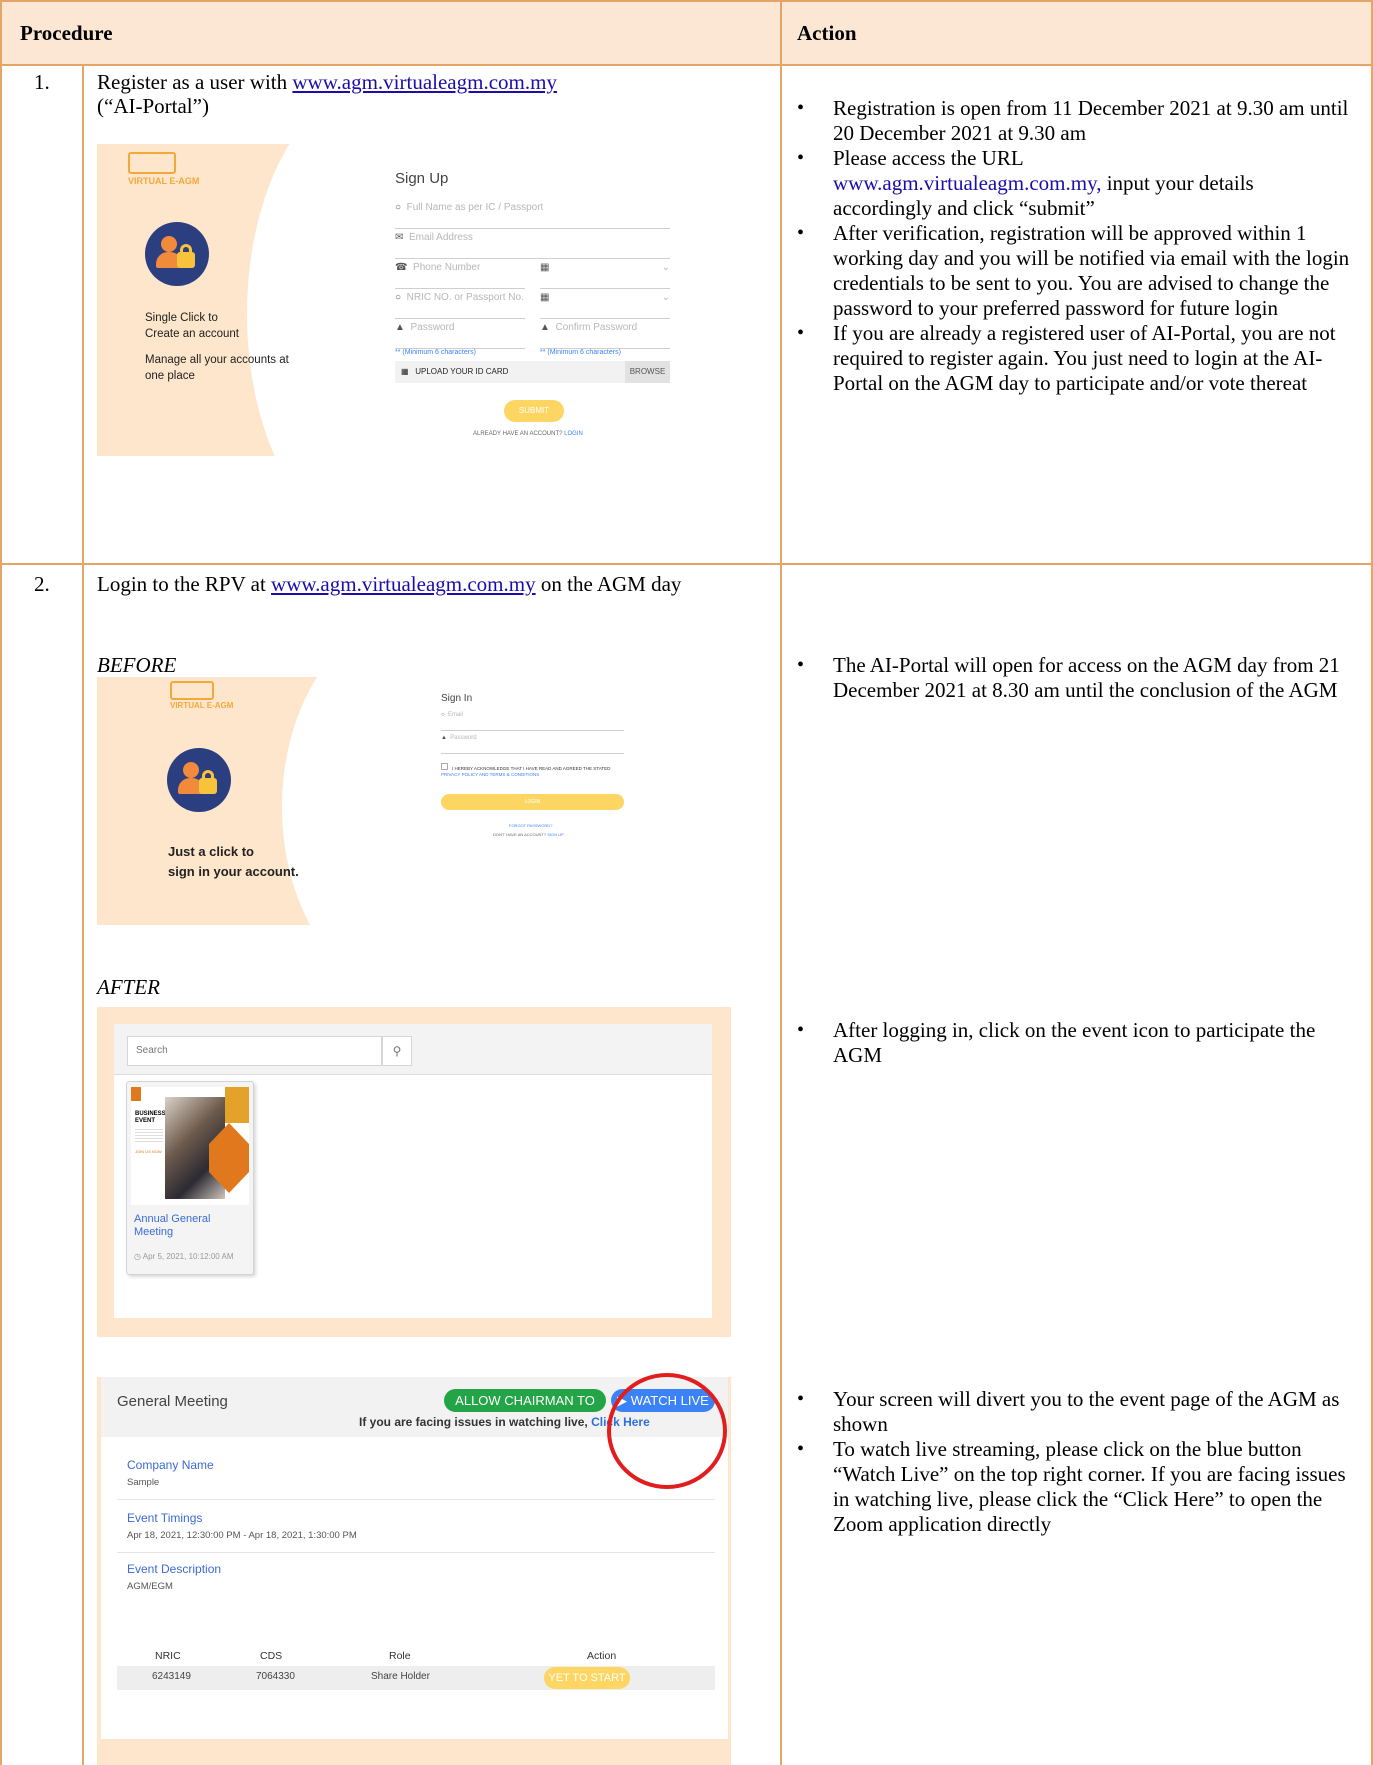 The image size is (1373, 1765). What do you see at coordinates (435, 352) in the screenshot?
I see `password-hint: ** (Minimum 6 characters)` at bounding box center [435, 352].